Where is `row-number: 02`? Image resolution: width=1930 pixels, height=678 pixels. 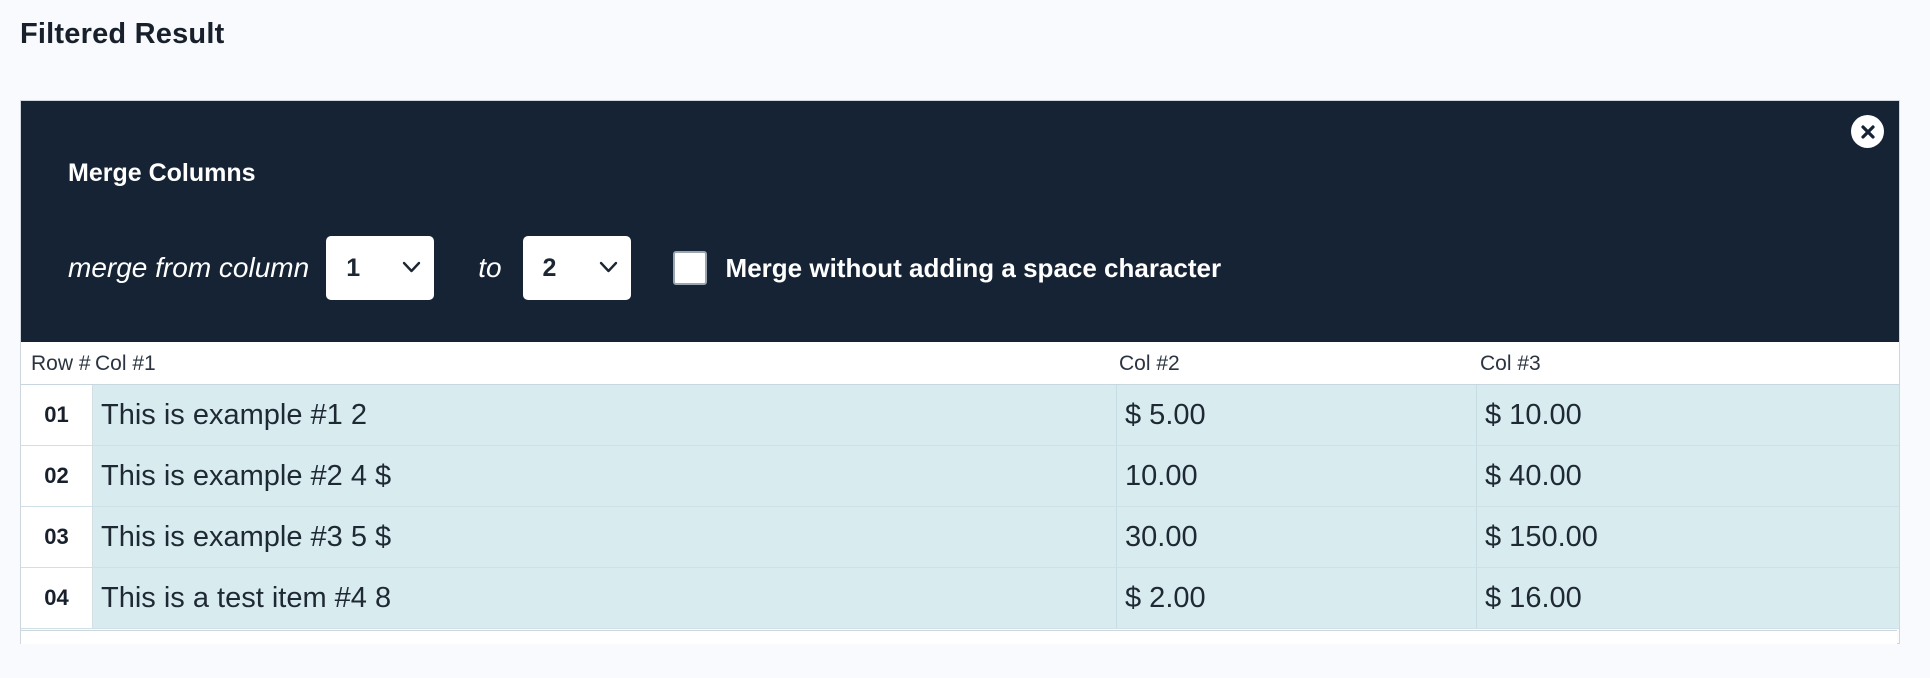
row-number: 02 is located at coordinates (57, 476).